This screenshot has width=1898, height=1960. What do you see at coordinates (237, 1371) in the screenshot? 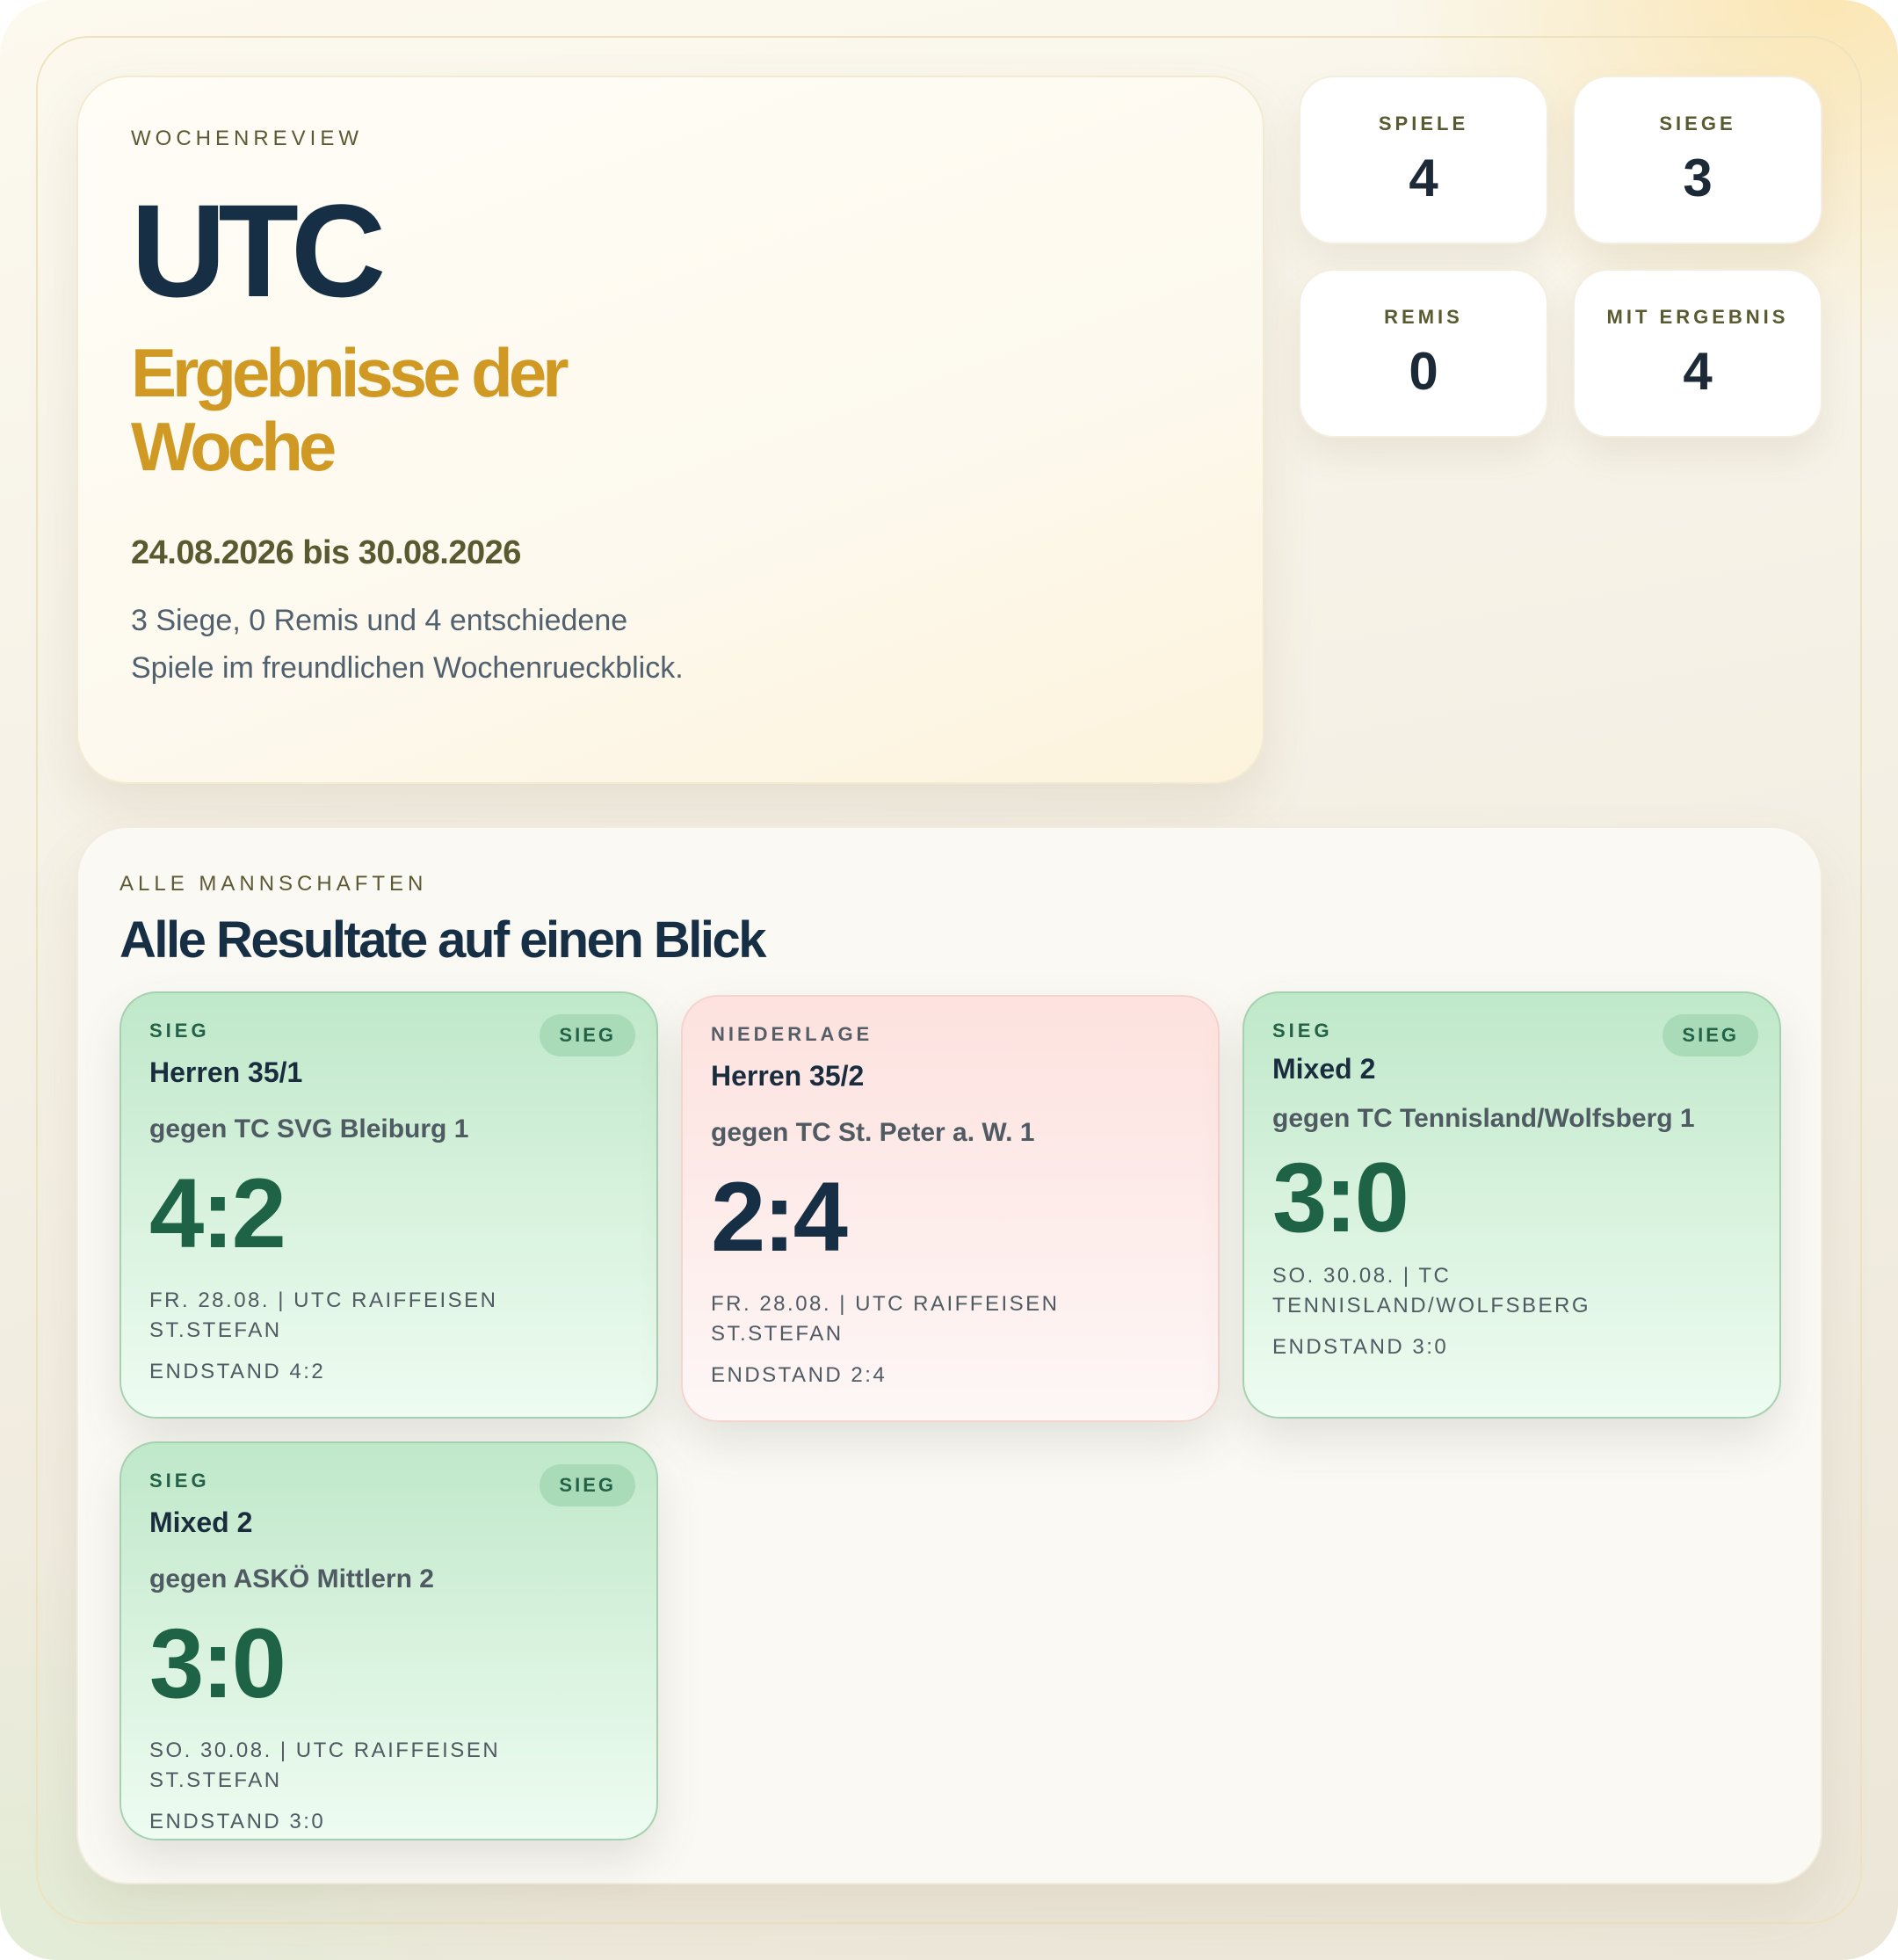
I see `card-final-score: ENDSTAND 4:2` at bounding box center [237, 1371].